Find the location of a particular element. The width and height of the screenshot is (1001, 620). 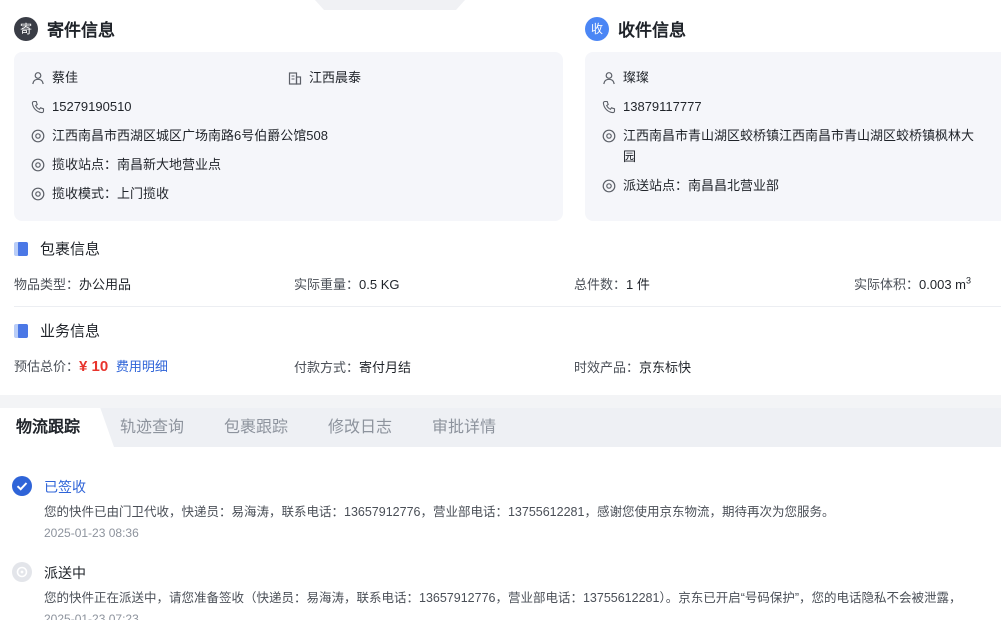

sender-pickup-station-row: 揽收站点：南昌新大地营业点 is located at coordinates (126, 164).